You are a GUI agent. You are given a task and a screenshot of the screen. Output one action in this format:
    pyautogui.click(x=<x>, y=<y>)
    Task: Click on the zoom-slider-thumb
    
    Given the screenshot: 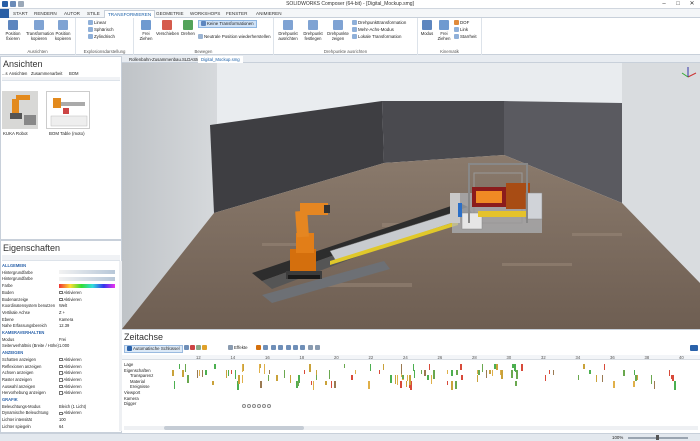 What is the action you would take?
    pyautogui.click(x=657, y=437)
    